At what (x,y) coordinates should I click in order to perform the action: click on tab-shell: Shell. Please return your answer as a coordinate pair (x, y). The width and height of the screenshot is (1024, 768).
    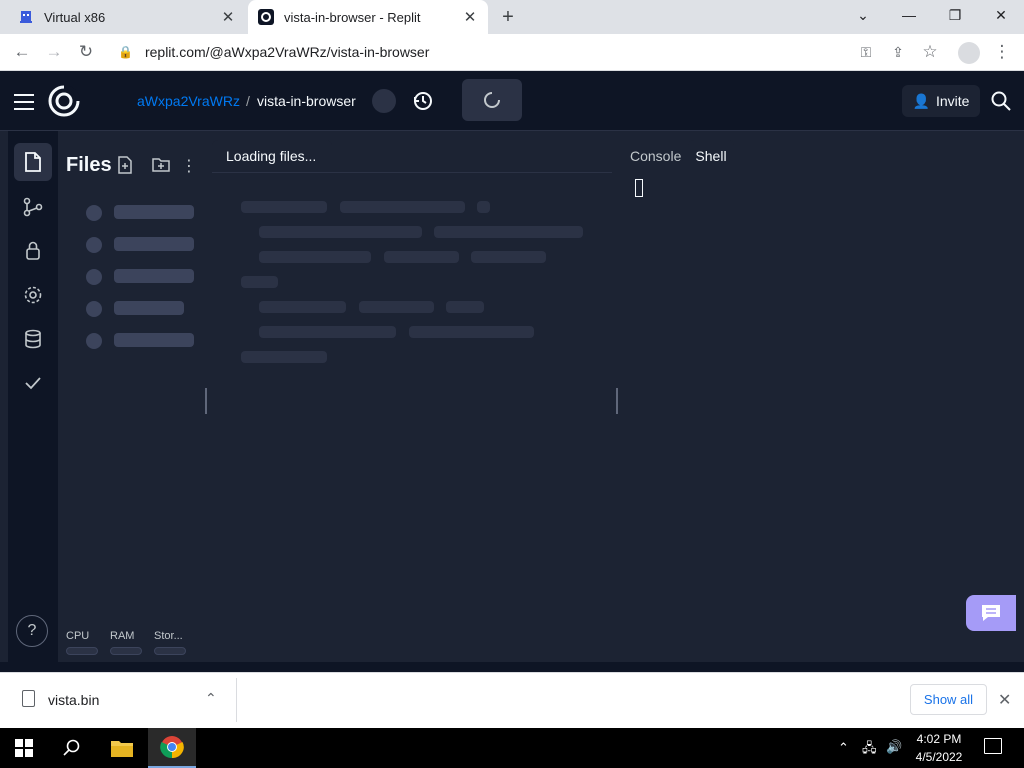
    Looking at the image, I should click on (711, 156).